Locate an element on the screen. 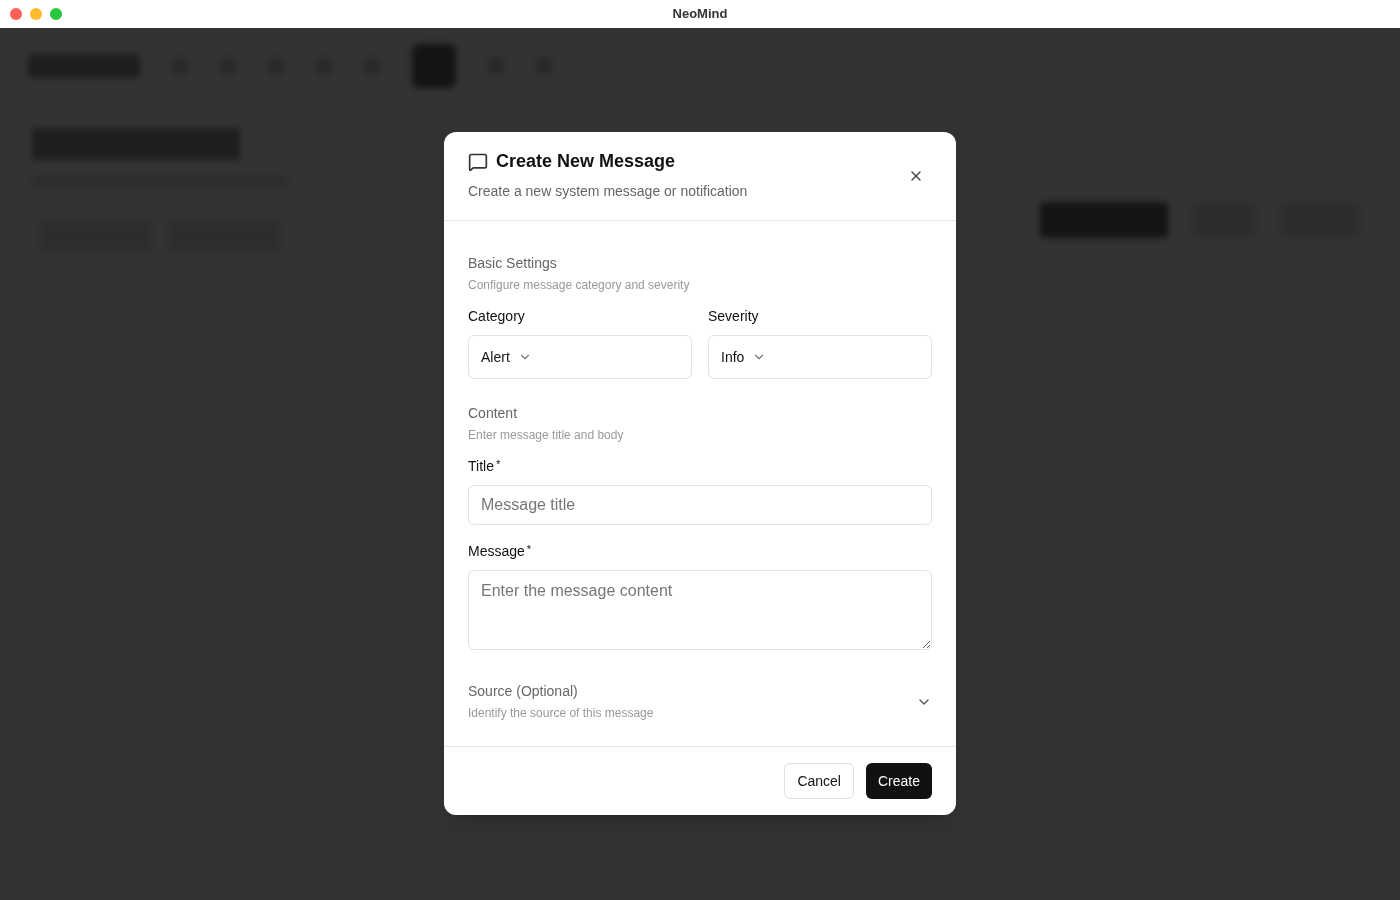 The height and width of the screenshot is (900, 1400). minimize-window-icon is located at coordinates (36, 14).